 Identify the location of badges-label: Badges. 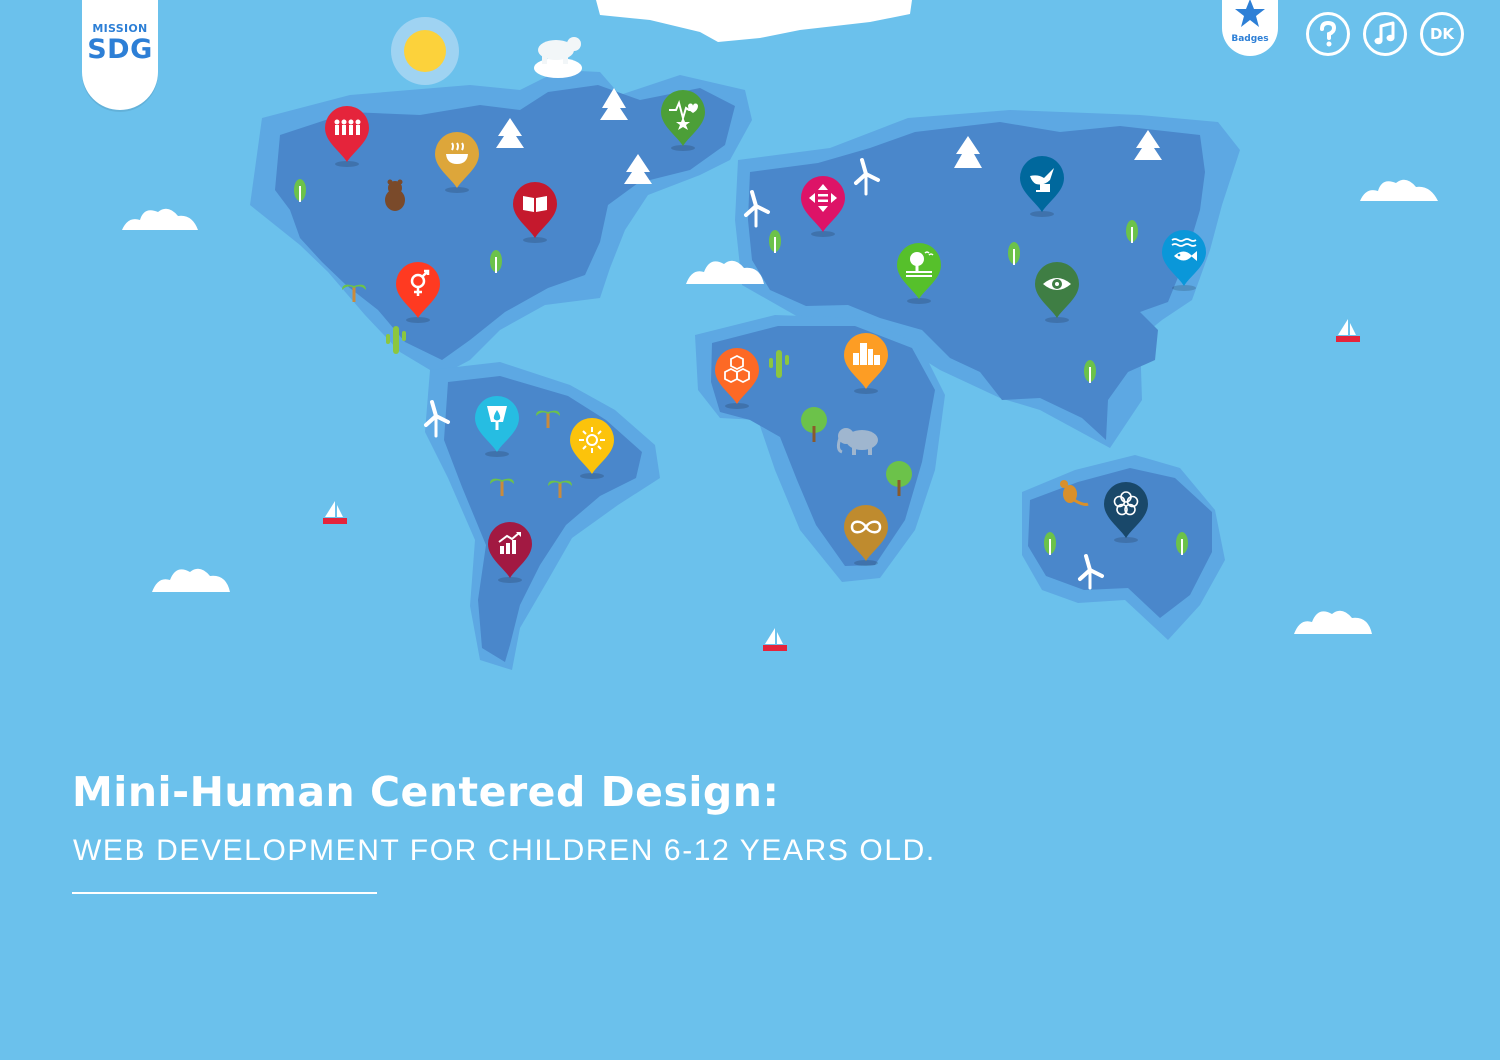
(1250, 39).